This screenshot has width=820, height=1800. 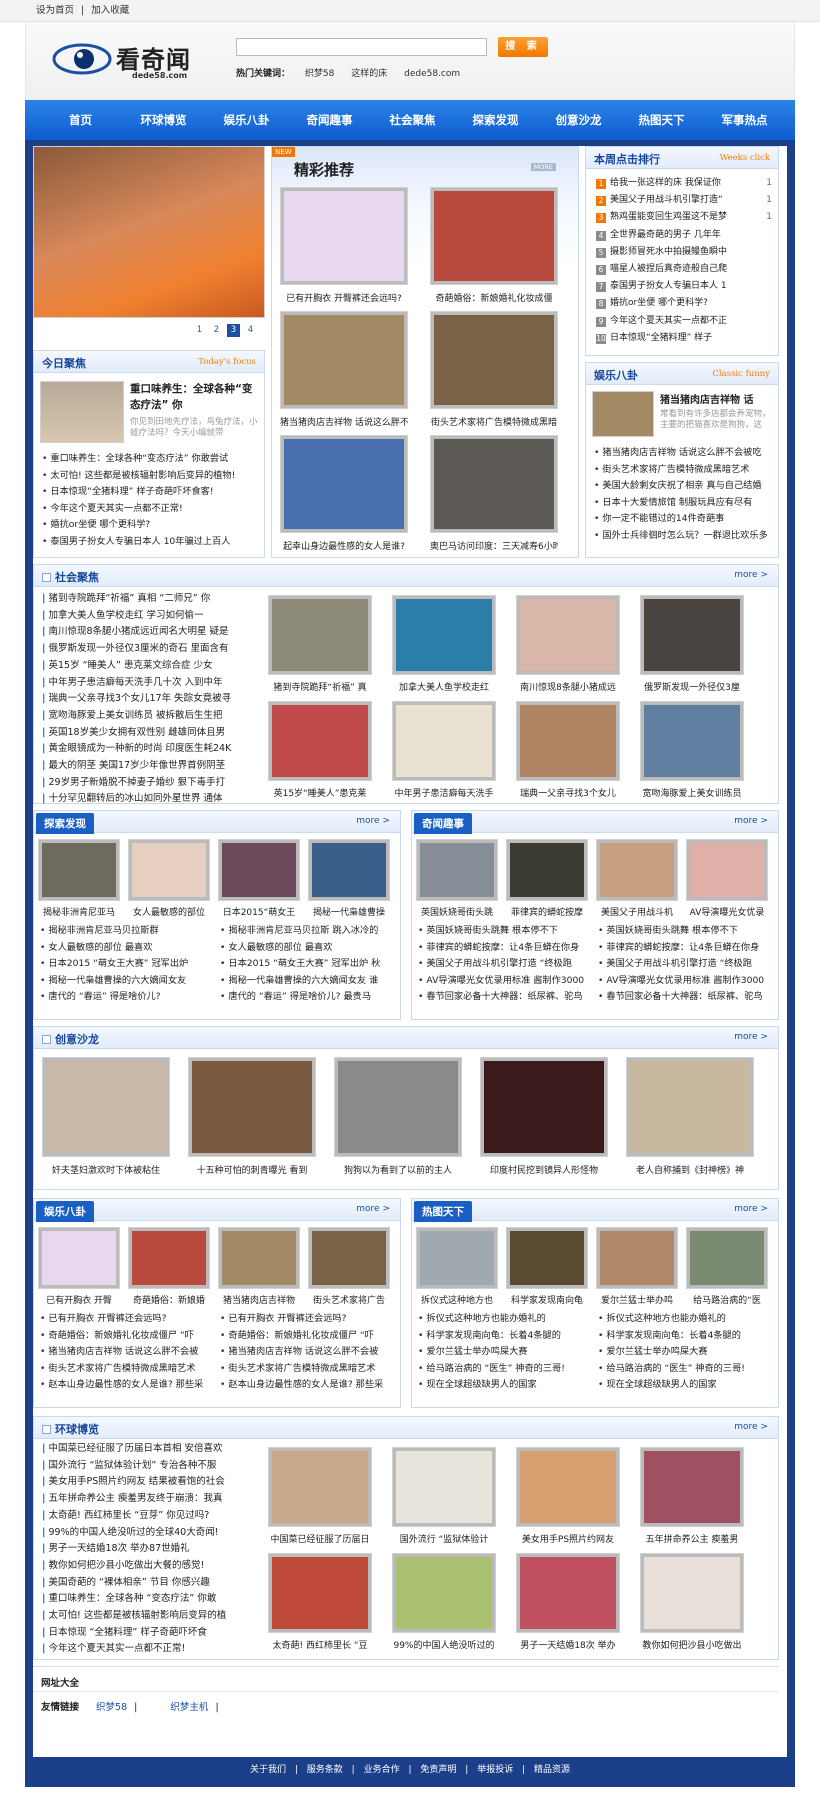 What do you see at coordinates (308, 981) in the screenshot?
I see `list-item: 揭秘一代枭雄曹操的六大嫡闻女友 谁` at bounding box center [308, 981].